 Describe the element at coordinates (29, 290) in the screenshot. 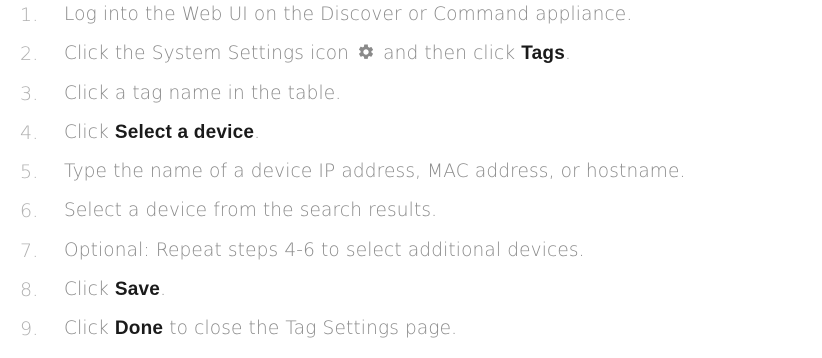

I see `step-number: 8.` at that location.